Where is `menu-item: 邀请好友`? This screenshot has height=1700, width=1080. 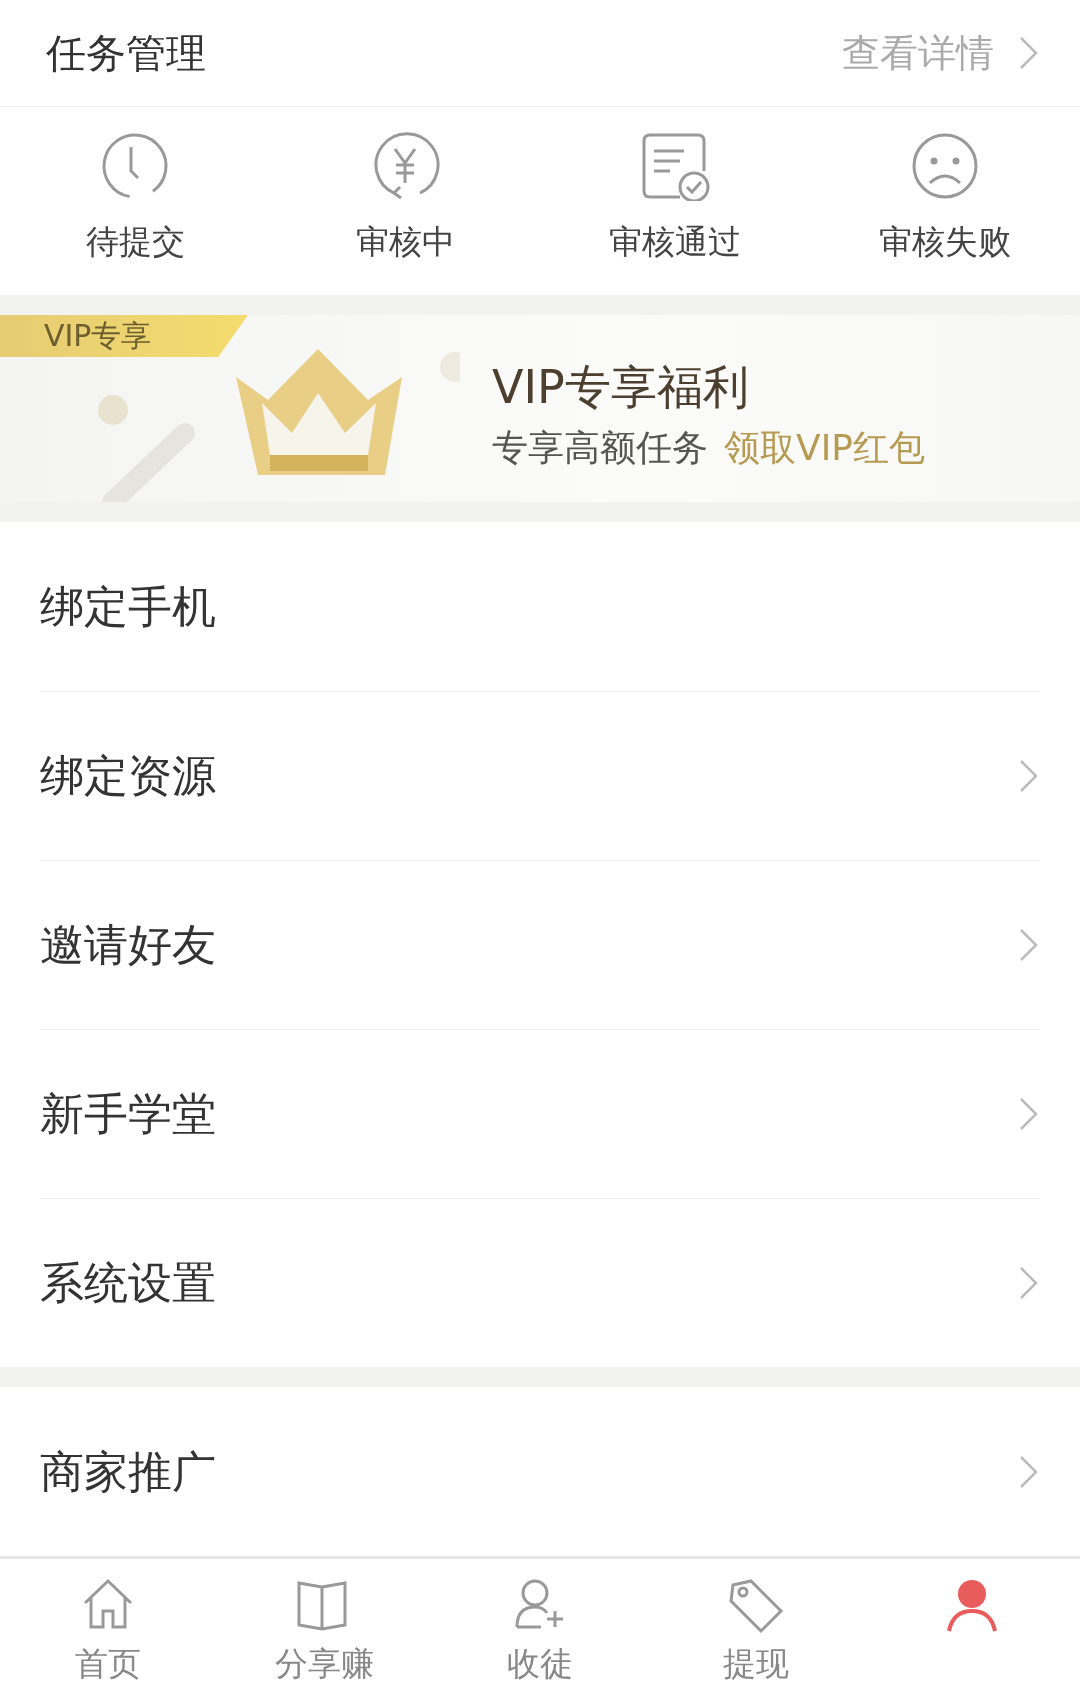 menu-item: 邀请好友 is located at coordinates (540, 944).